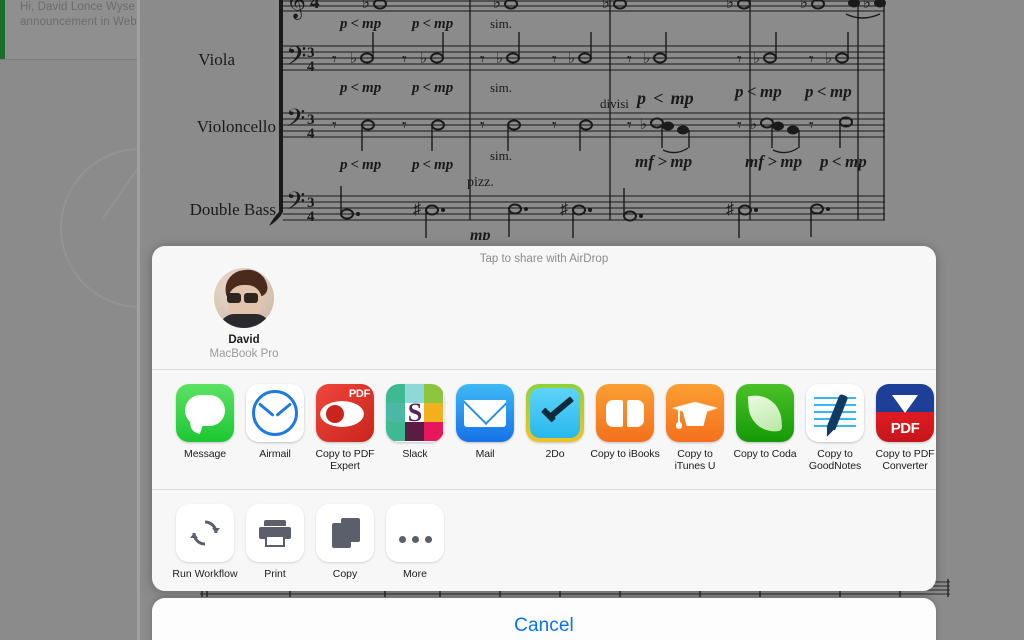 Image resolution: width=1024 pixels, height=640 pixels. I want to click on action-copy: Copy, so click(345, 542).